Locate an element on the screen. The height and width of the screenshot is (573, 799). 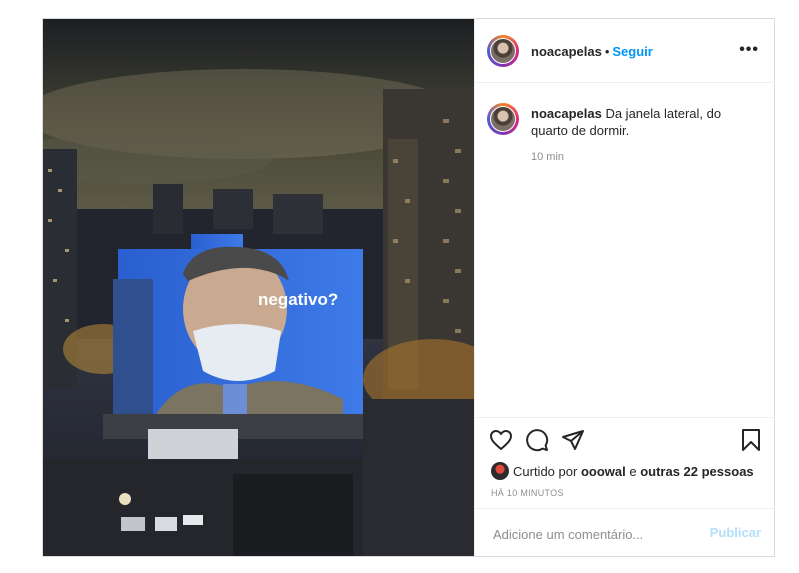
publish-button: Publicar is located at coordinates (735, 532).